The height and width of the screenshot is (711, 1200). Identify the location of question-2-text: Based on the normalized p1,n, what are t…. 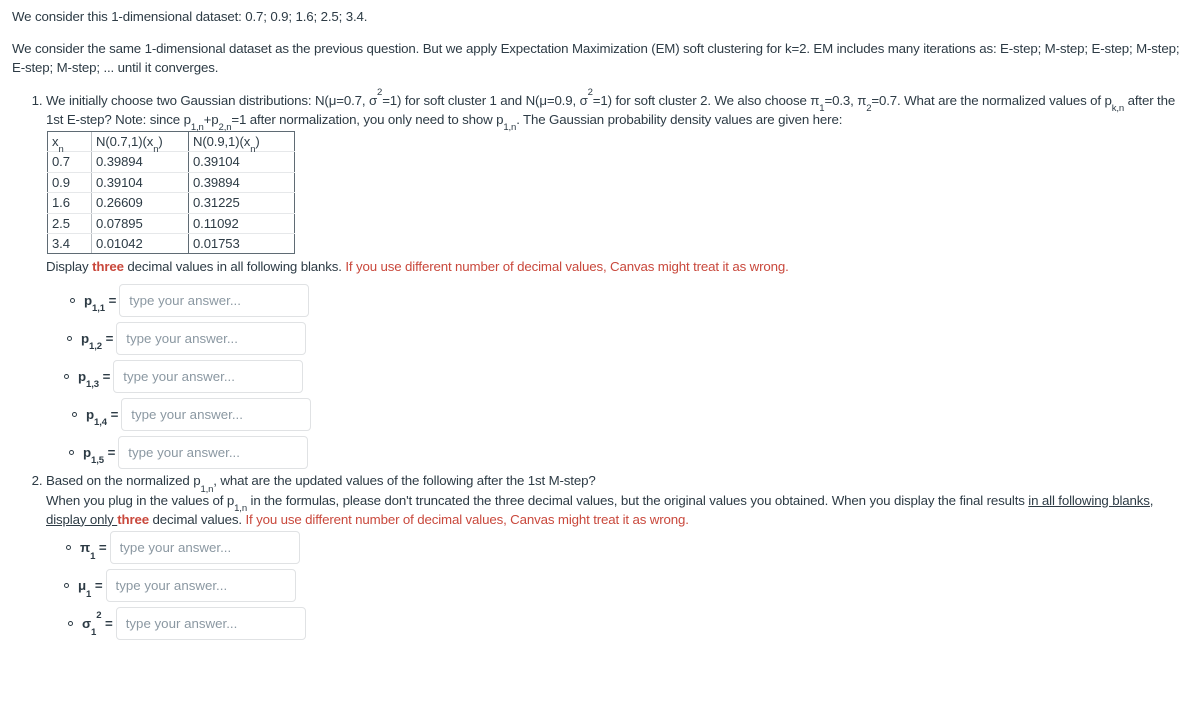
(617, 499).